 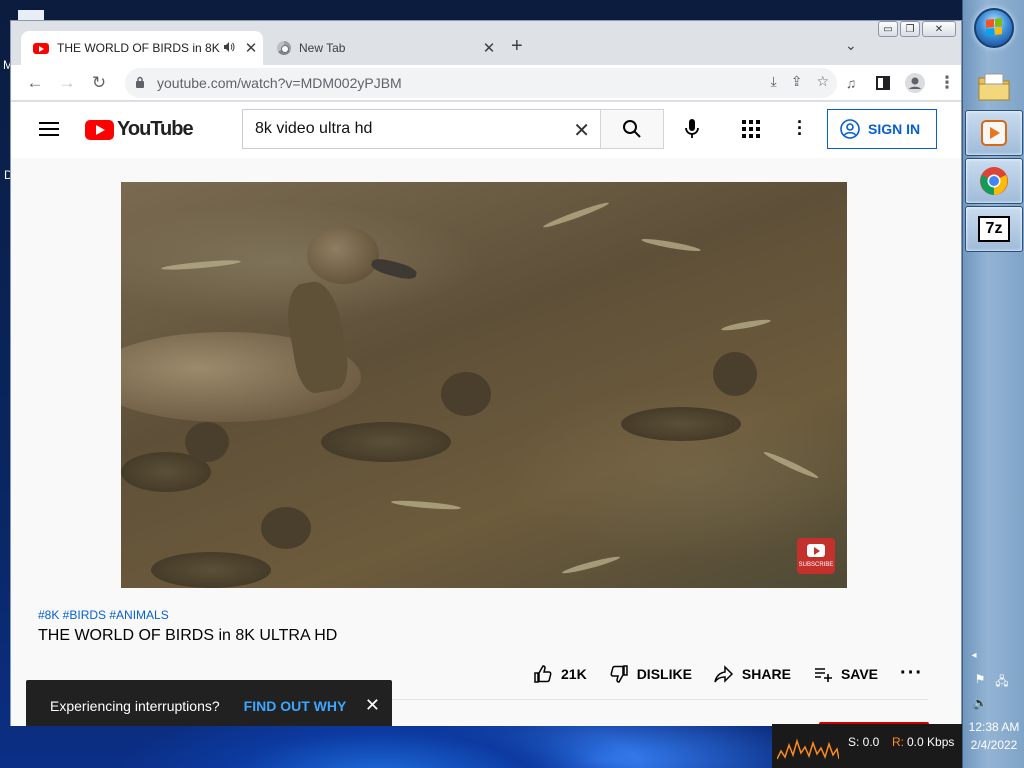 What do you see at coordinates (295, 706) in the screenshot?
I see `find-out-why-link: FIND OUT WHY` at bounding box center [295, 706].